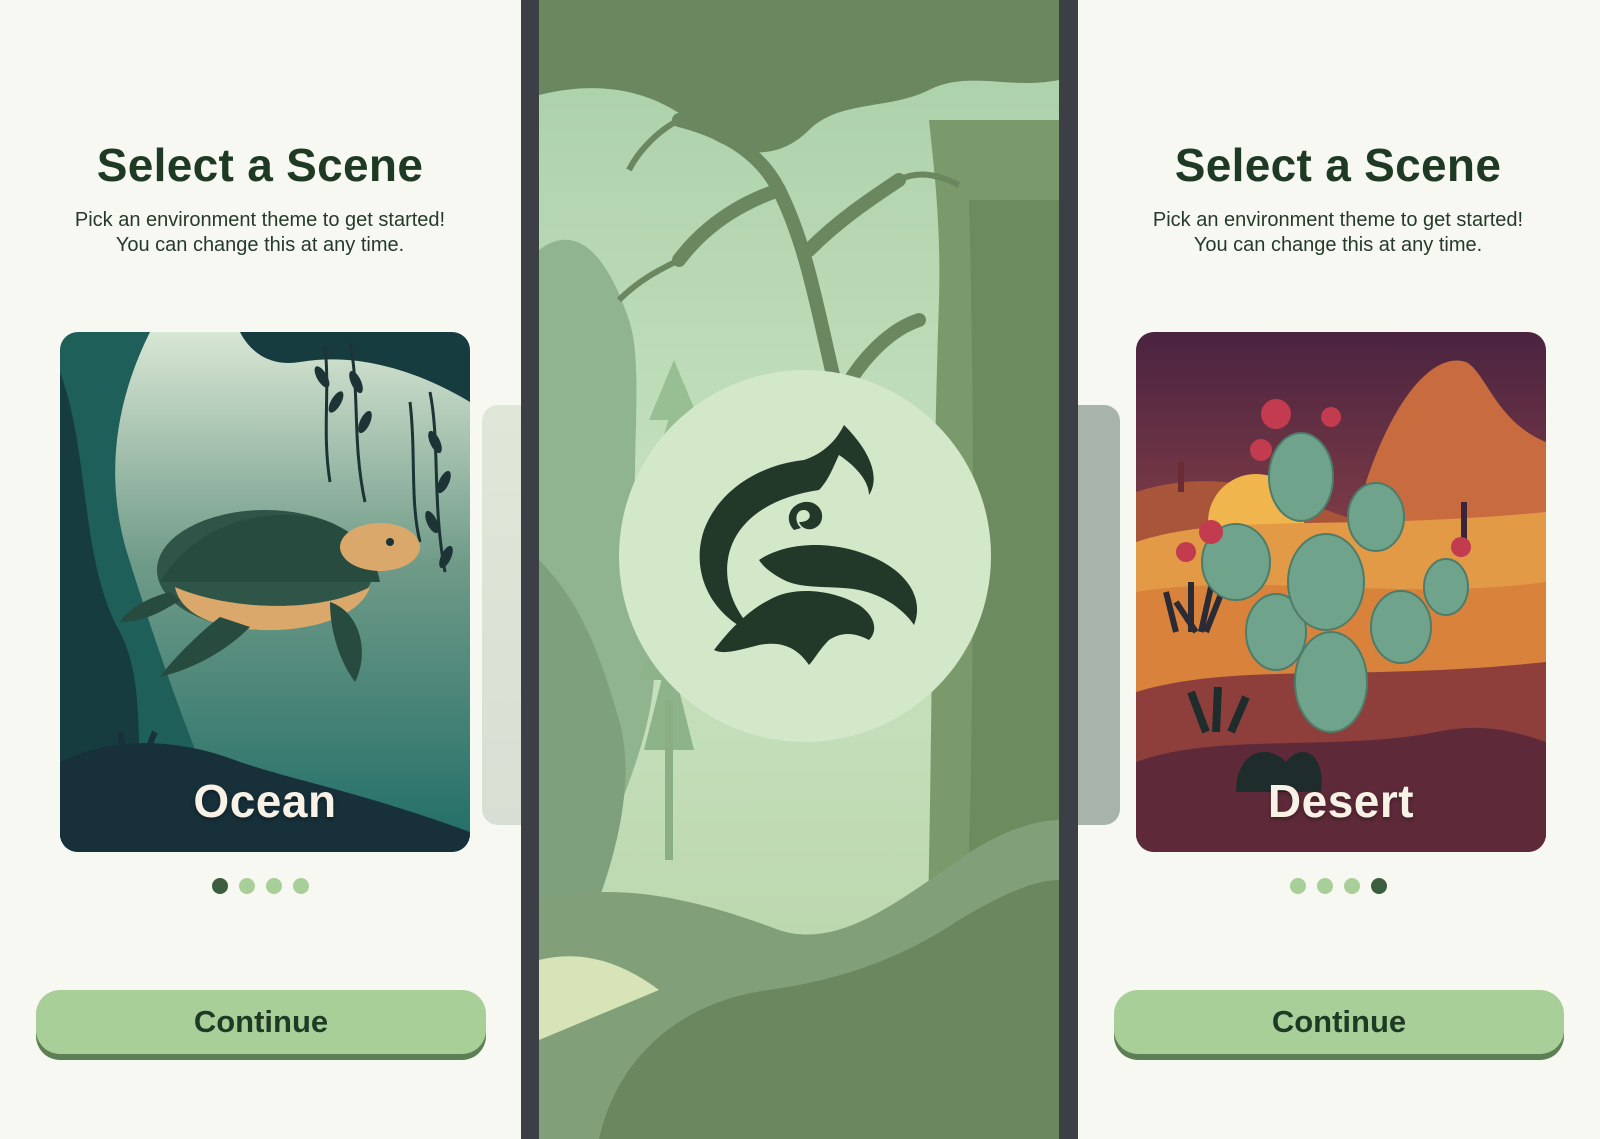 This screenshot has height=1139, width=1600. I want to click on scene-card-ocean: Ocean, so click(265, 592).